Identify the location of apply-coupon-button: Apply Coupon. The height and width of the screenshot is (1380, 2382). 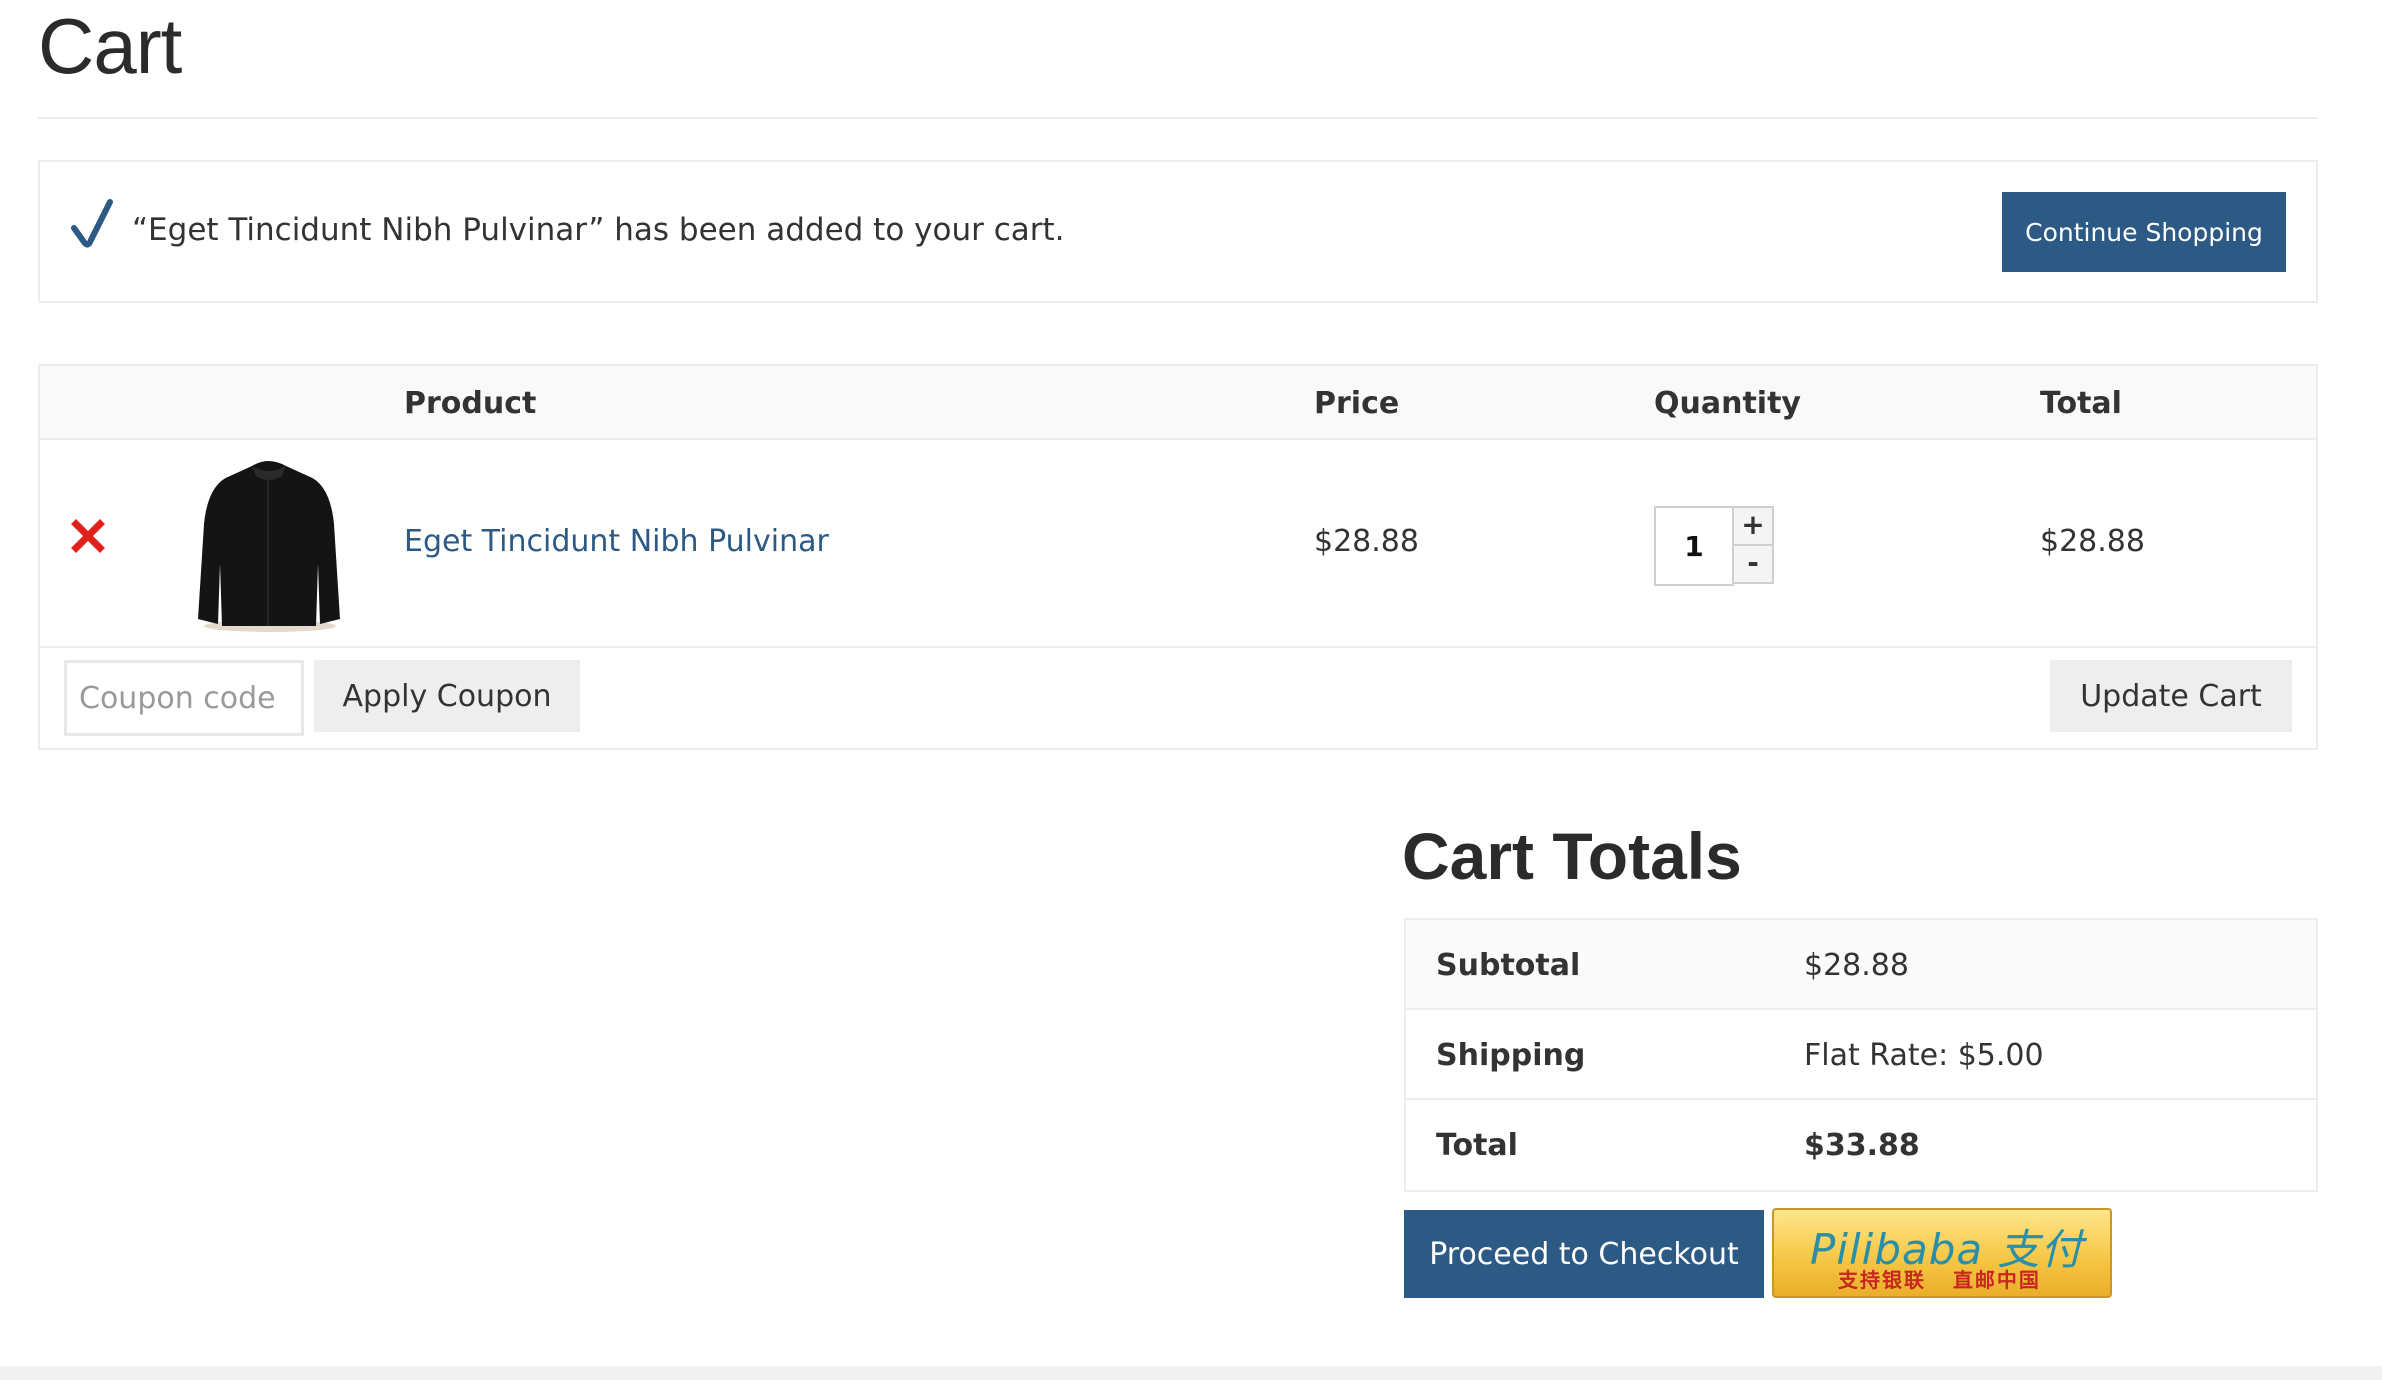
(447, 696).